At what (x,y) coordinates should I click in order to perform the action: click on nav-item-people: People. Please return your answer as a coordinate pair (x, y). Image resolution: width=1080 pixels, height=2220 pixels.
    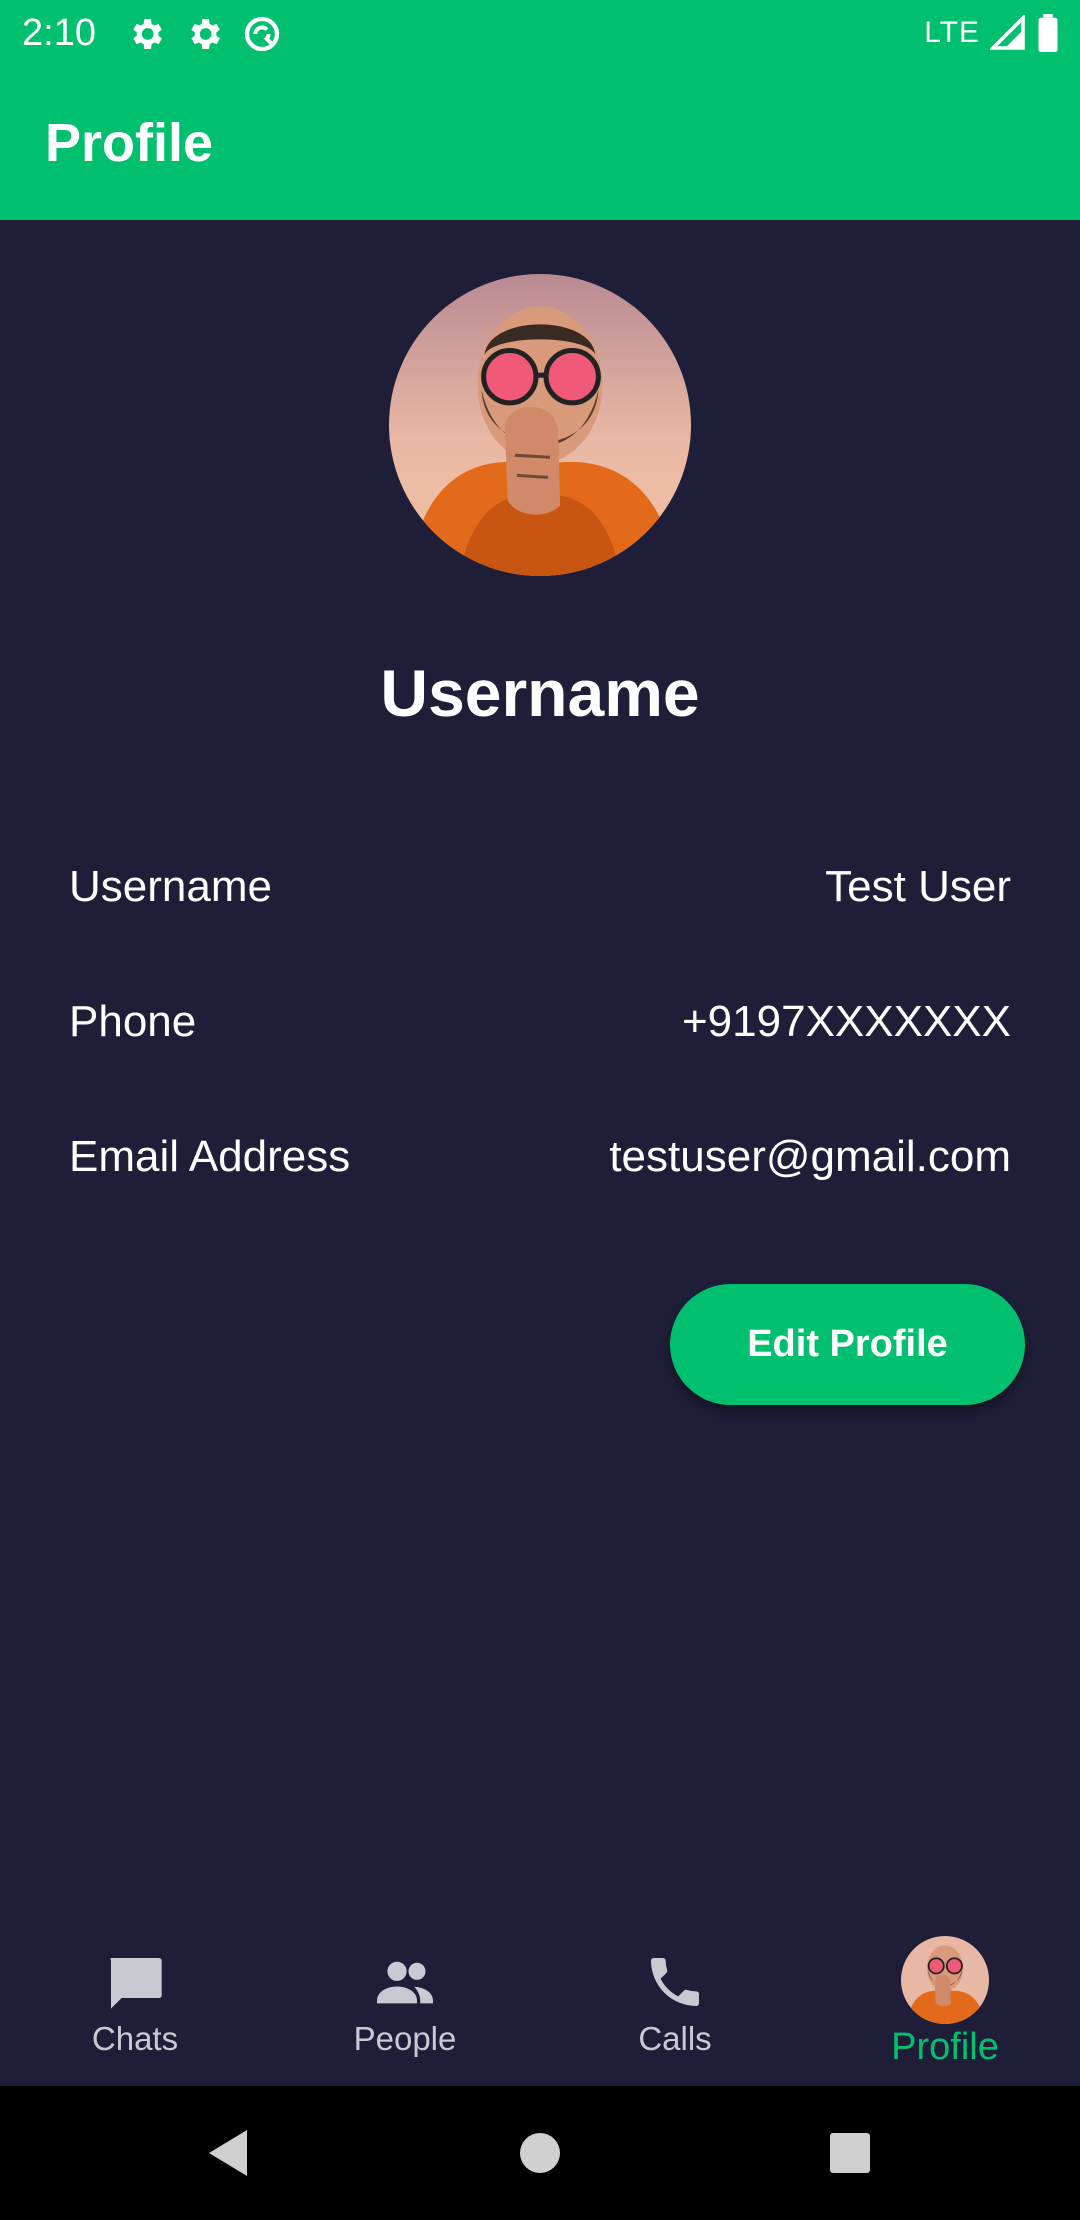
    Looking at the image, I should click on (405, 2002).